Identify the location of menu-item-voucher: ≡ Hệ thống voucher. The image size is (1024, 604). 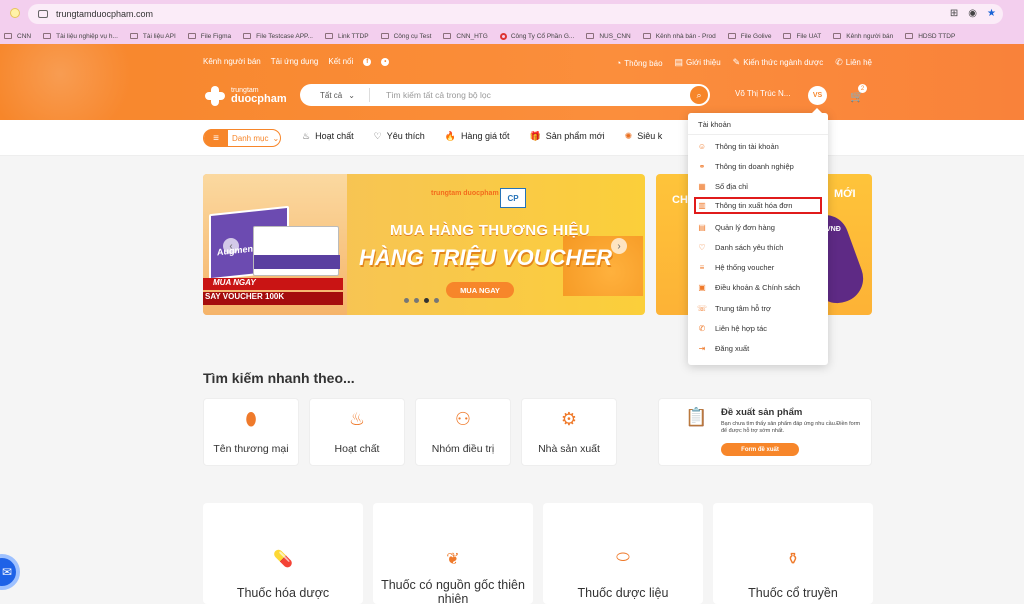
(758, 267).